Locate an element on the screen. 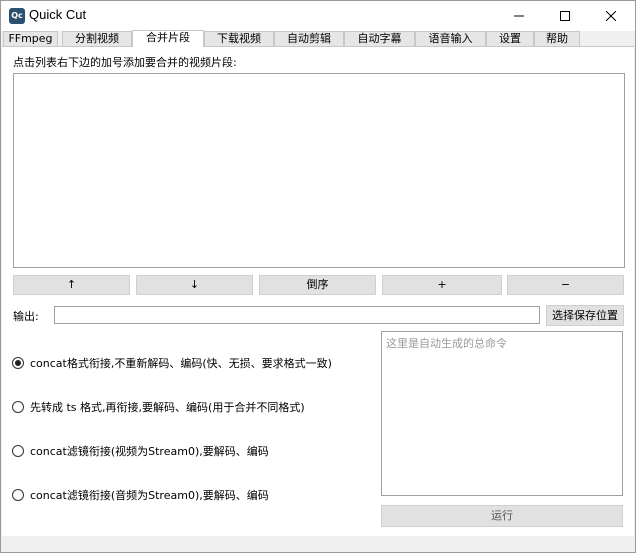 The image size is (636, 553). tab-download-video: 下载视频 is located at coordinates (239, 38).